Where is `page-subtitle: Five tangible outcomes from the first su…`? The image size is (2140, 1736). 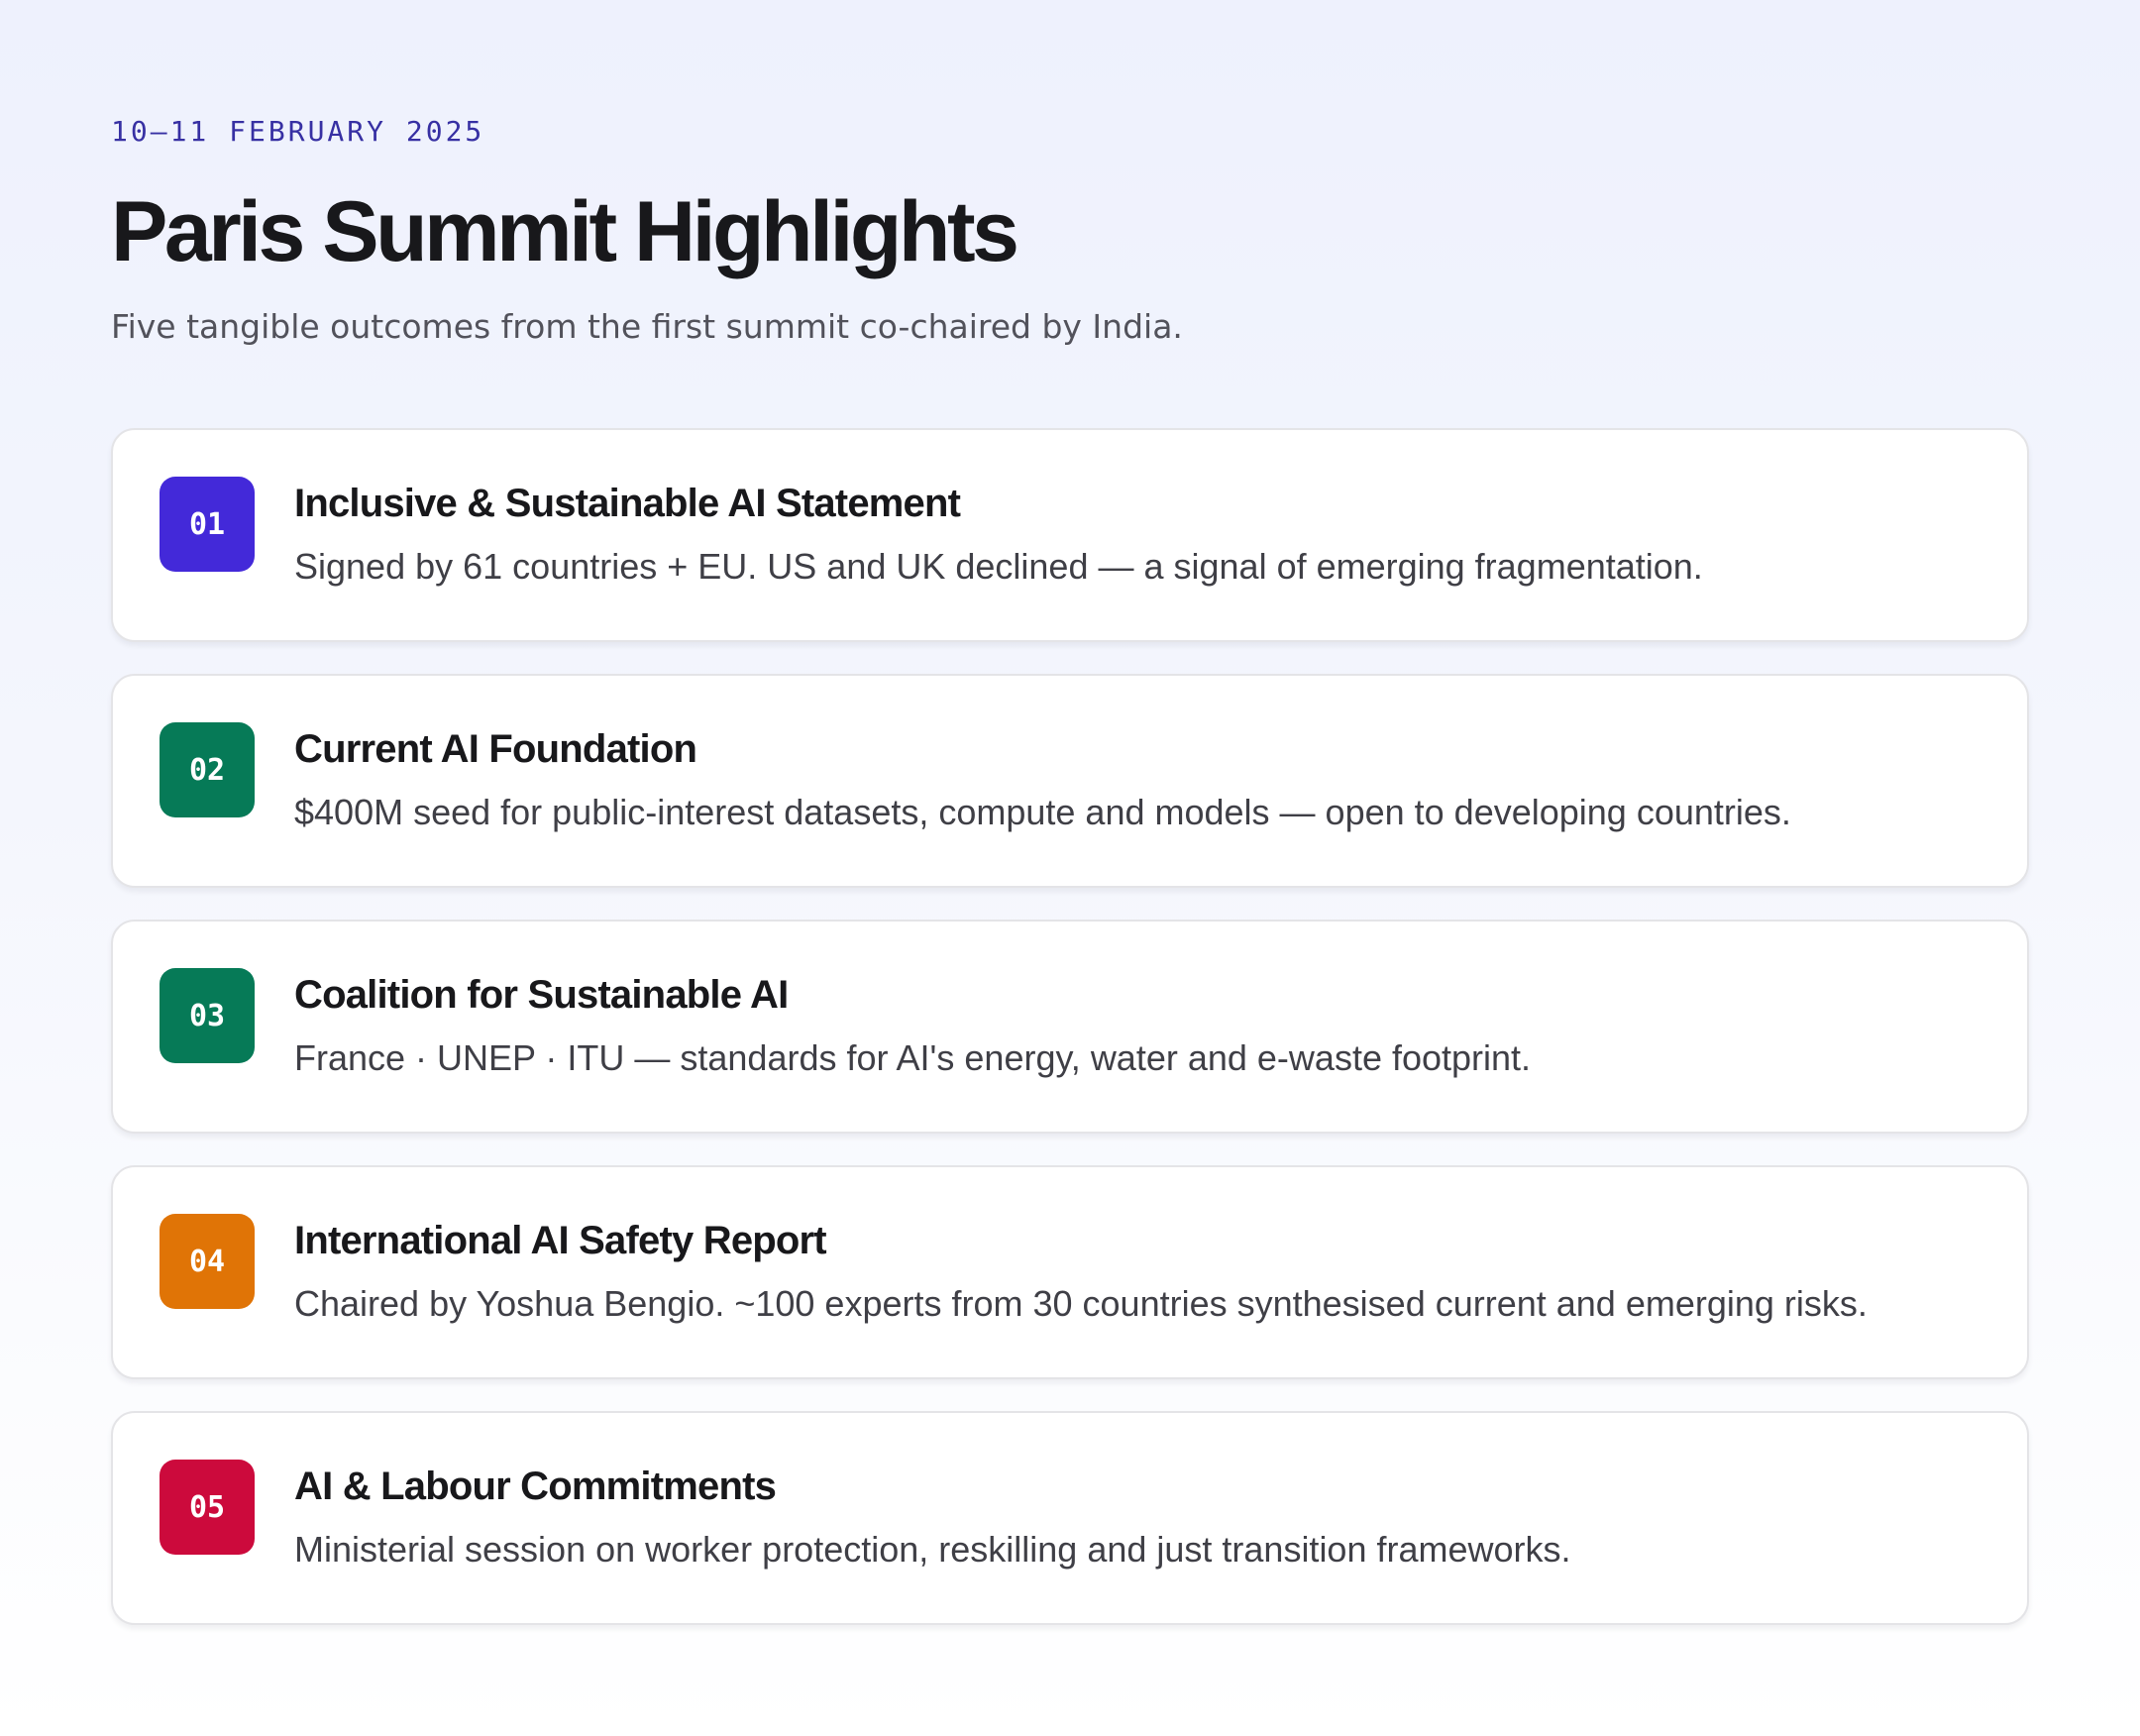 page-subtitle: Five tangible outcomes from the first su… is located at coordinates (647, 326).